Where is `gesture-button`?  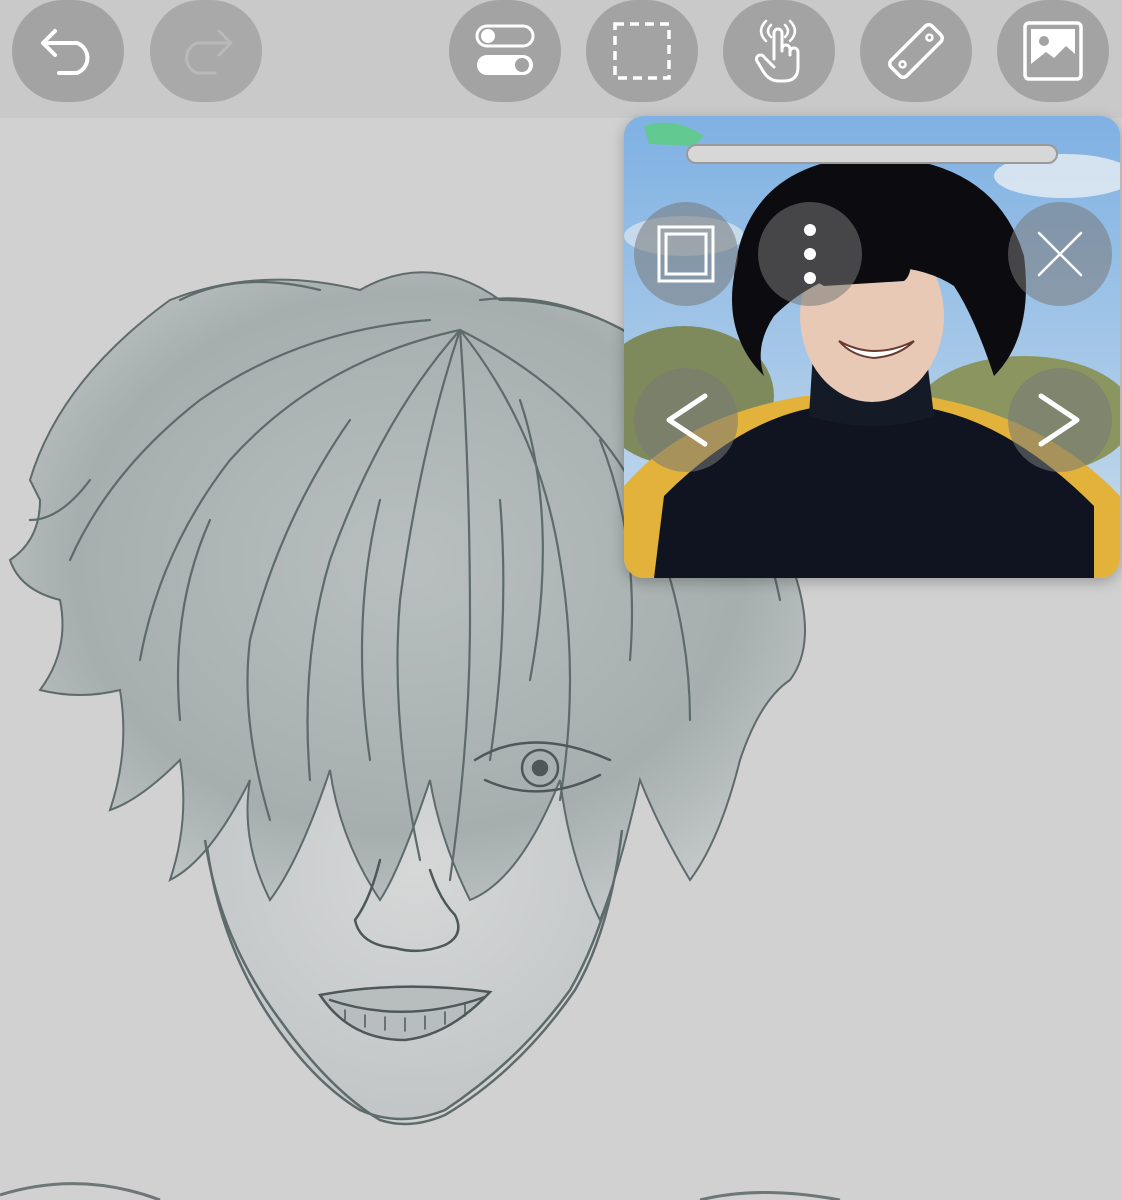 gesture-button is located at coordinates (779, 51).